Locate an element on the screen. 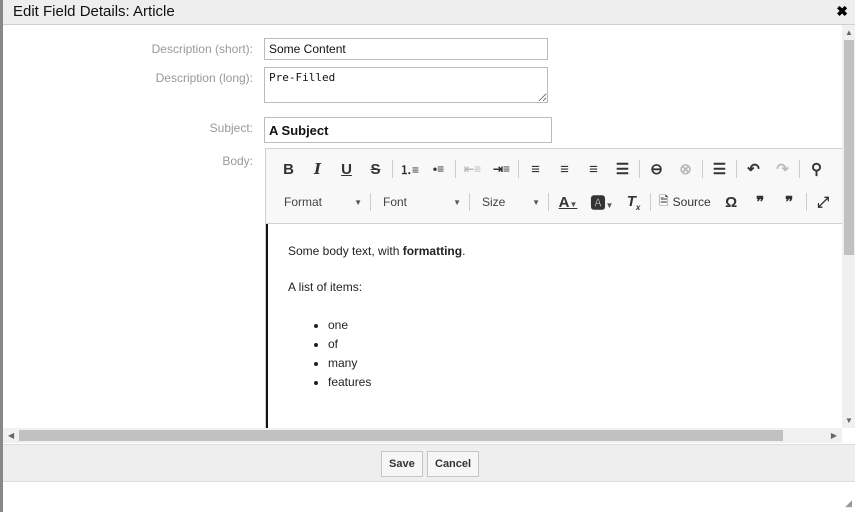 The height and width of the screenshot is (512, 855). horizontal-line-icon: ☰ is located at coordinates (719, 169).